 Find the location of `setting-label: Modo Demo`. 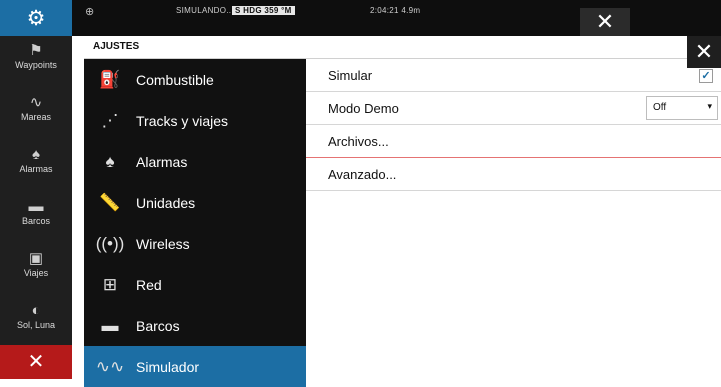

setting-label: Modo Demo is located at coordinates (363, 108).